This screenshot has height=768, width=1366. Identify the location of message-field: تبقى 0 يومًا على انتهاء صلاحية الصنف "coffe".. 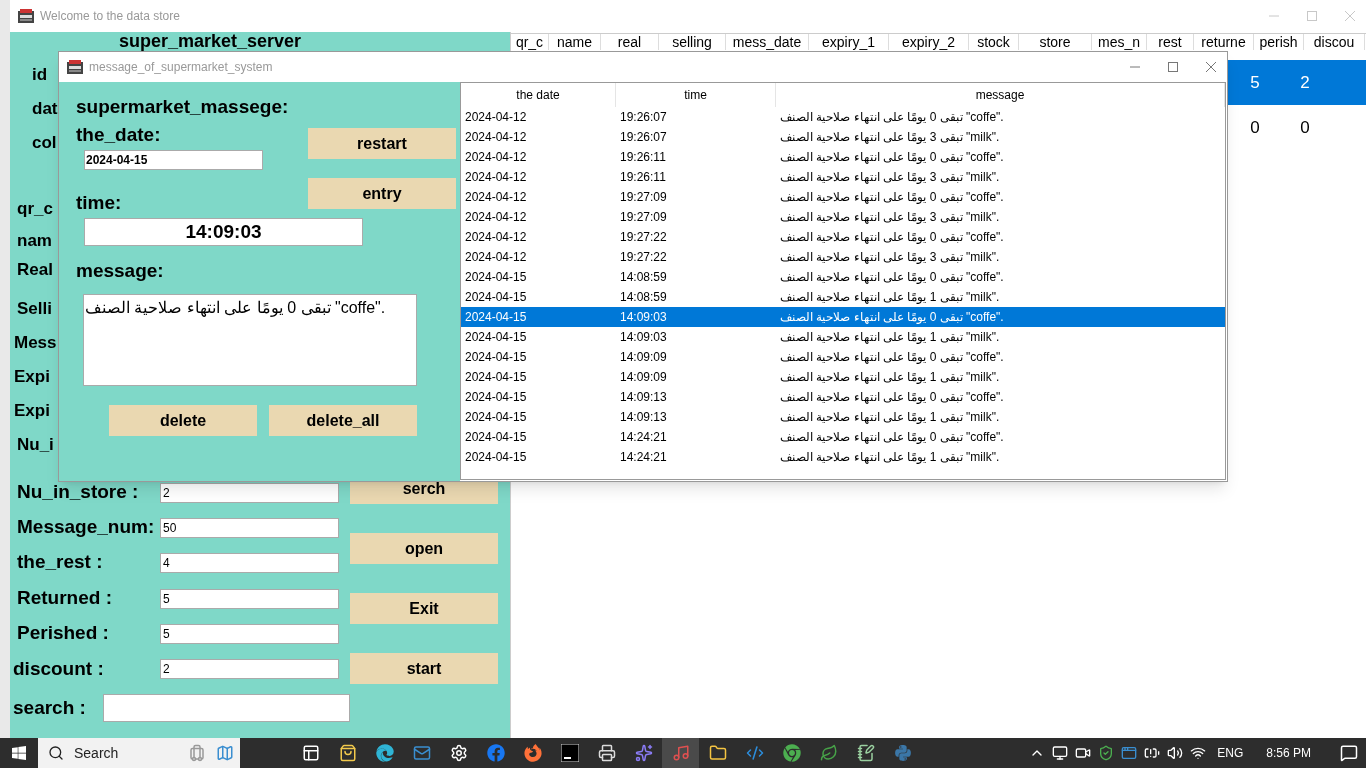
(250, 340).